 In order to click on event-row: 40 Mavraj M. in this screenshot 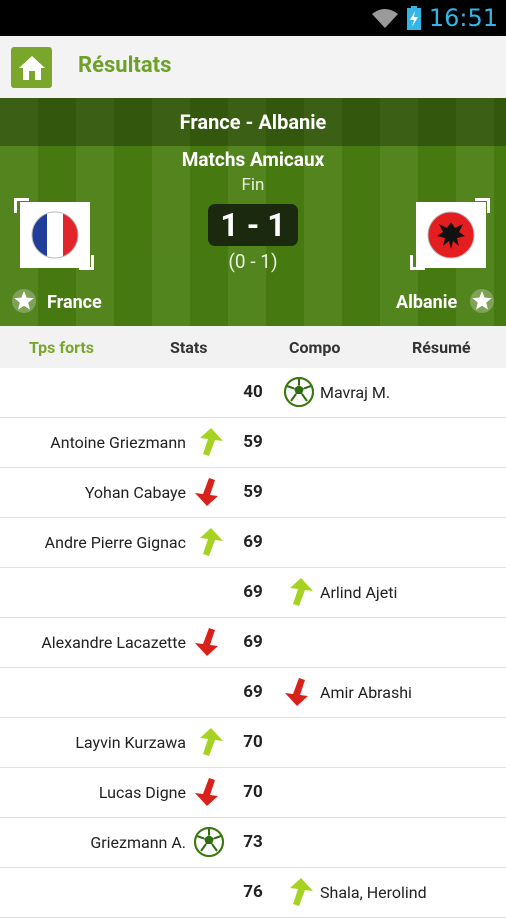, I will do `click(253, 393)`.